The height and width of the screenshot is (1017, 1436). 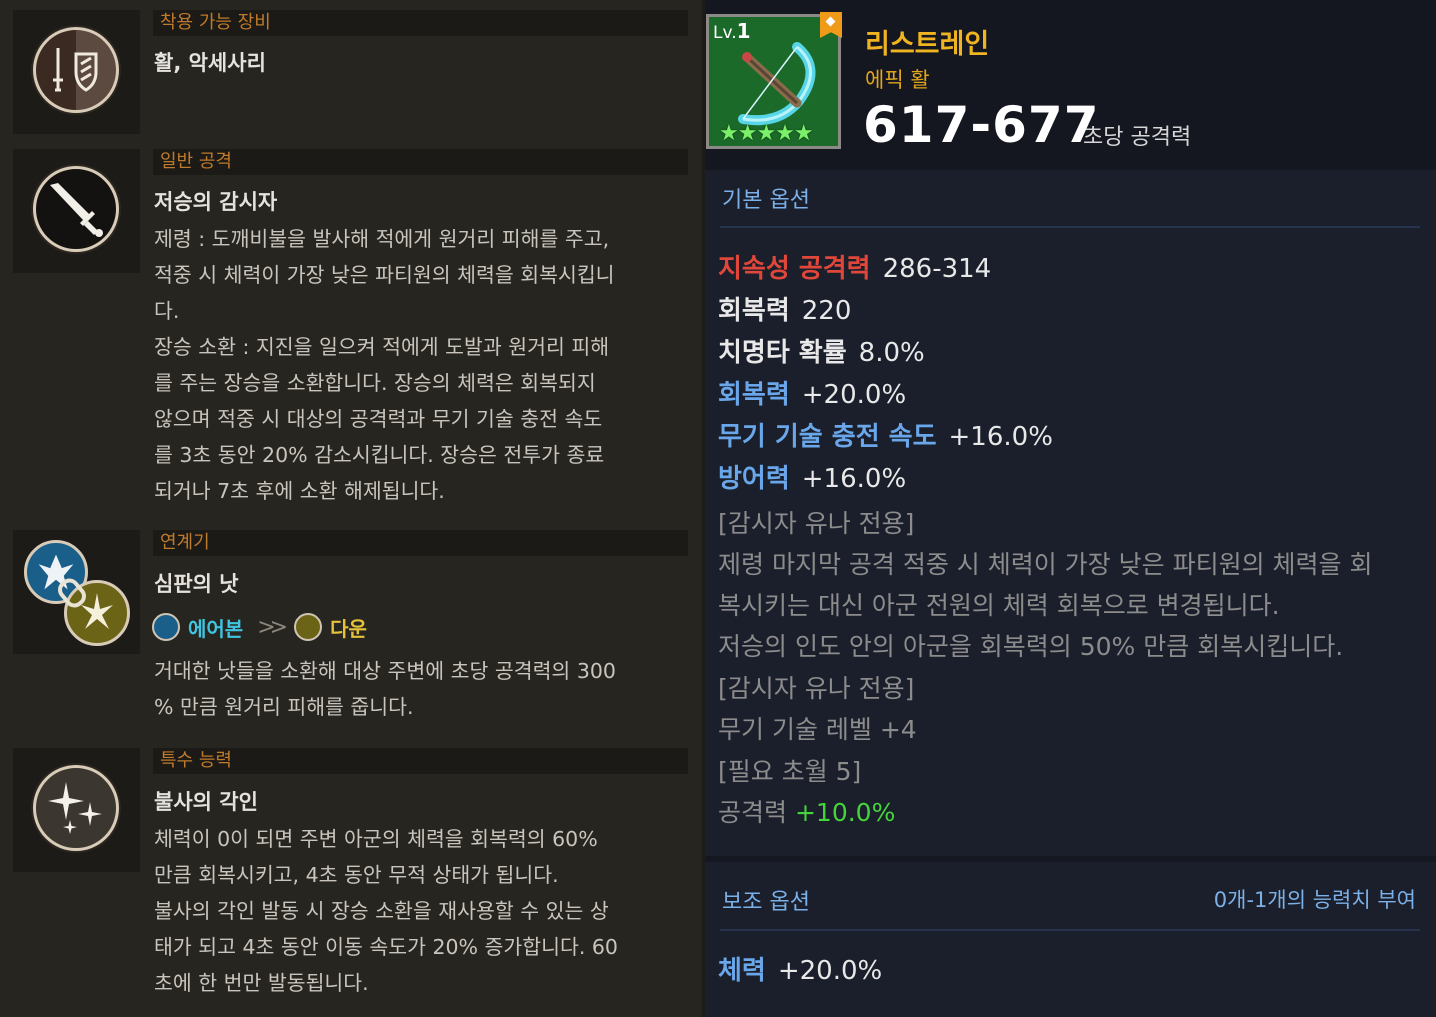 I want to click on desc-line: 되거나 7초 후에 소환 해제됩니다., so click(x=299, y=491).